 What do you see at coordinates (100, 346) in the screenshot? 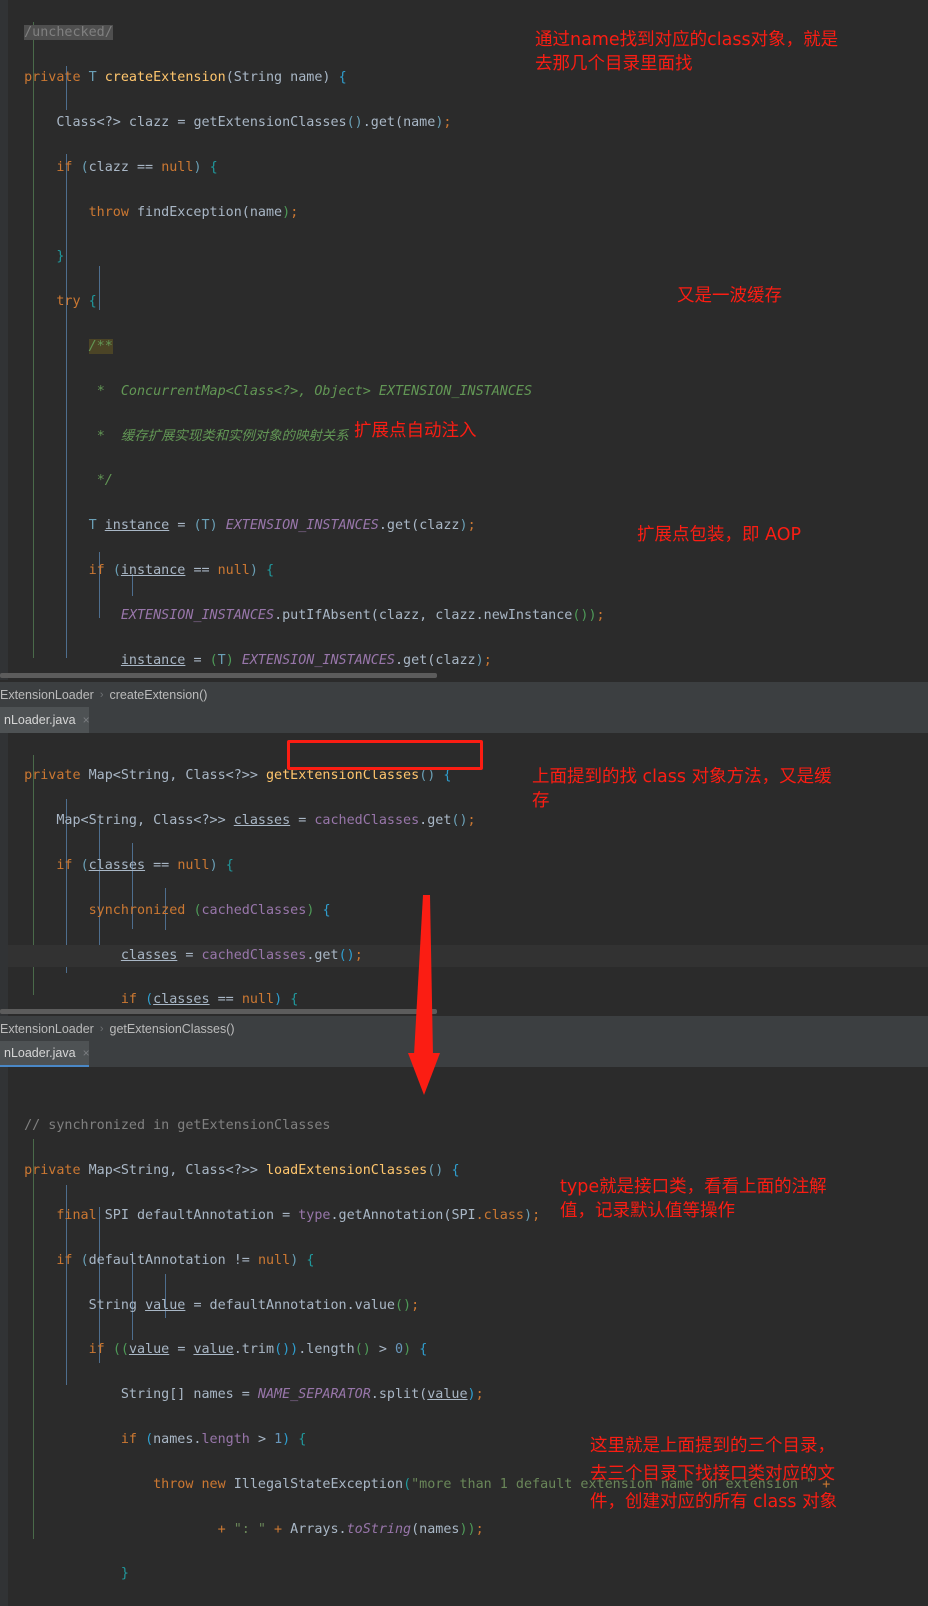
I see `code-line: /**` at bounding box center [100, 346].